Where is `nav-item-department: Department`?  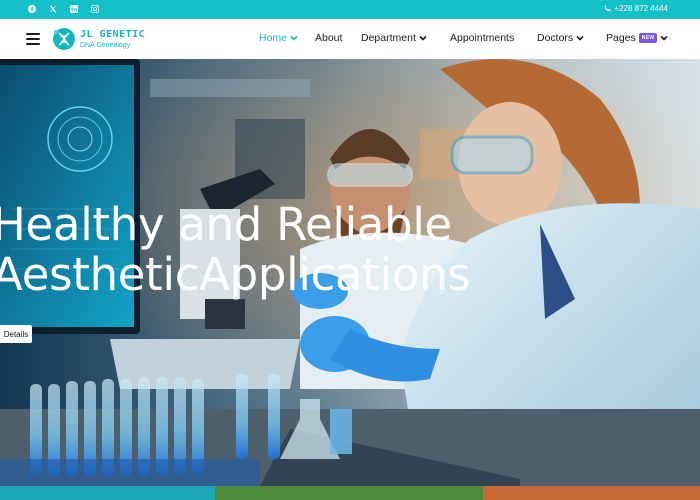 nav-item-department: Department is located at coordinates (394, 38).